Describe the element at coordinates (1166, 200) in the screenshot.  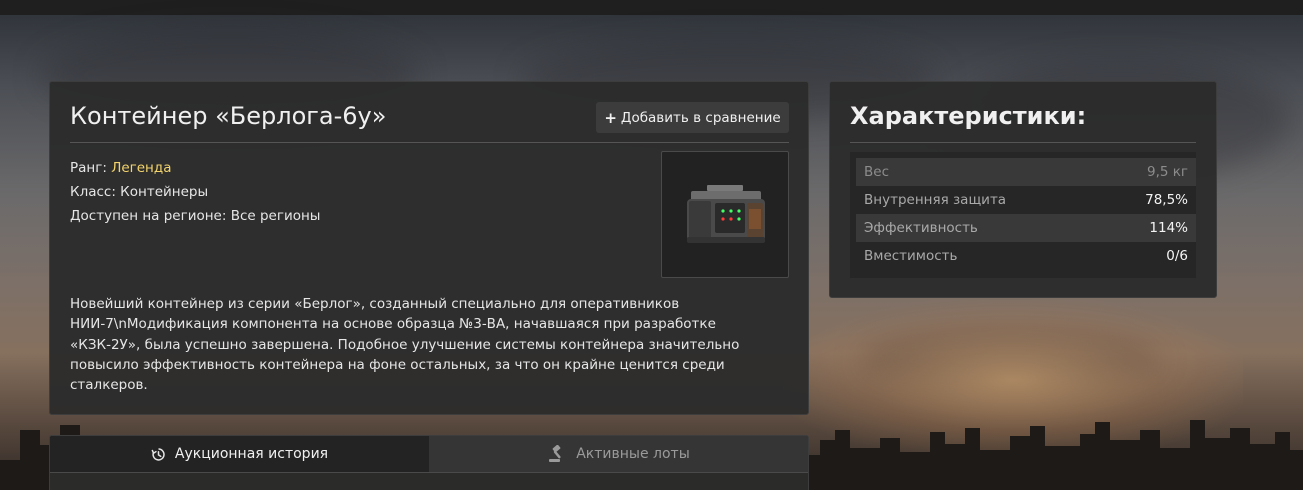
I see `stat-value: 78,5%` at that location.